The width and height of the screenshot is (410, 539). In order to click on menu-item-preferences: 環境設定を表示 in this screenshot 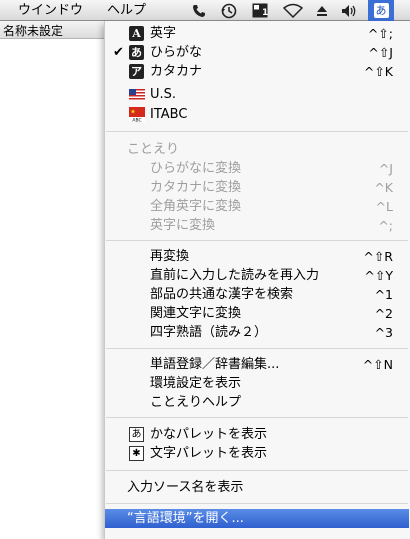, I will do `click(257, 383)`.